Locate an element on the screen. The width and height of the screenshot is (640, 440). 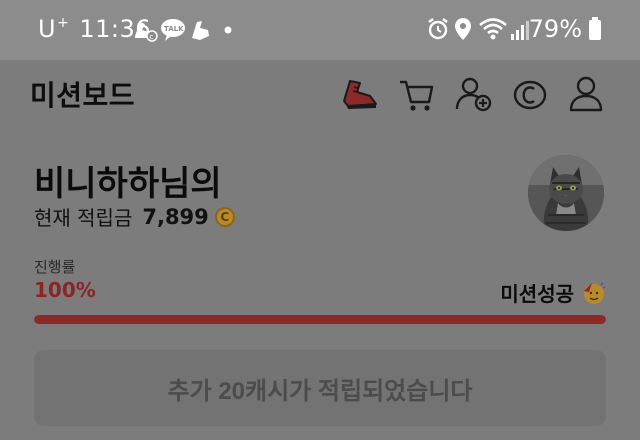
avatar is located at coordinates (566, 193).